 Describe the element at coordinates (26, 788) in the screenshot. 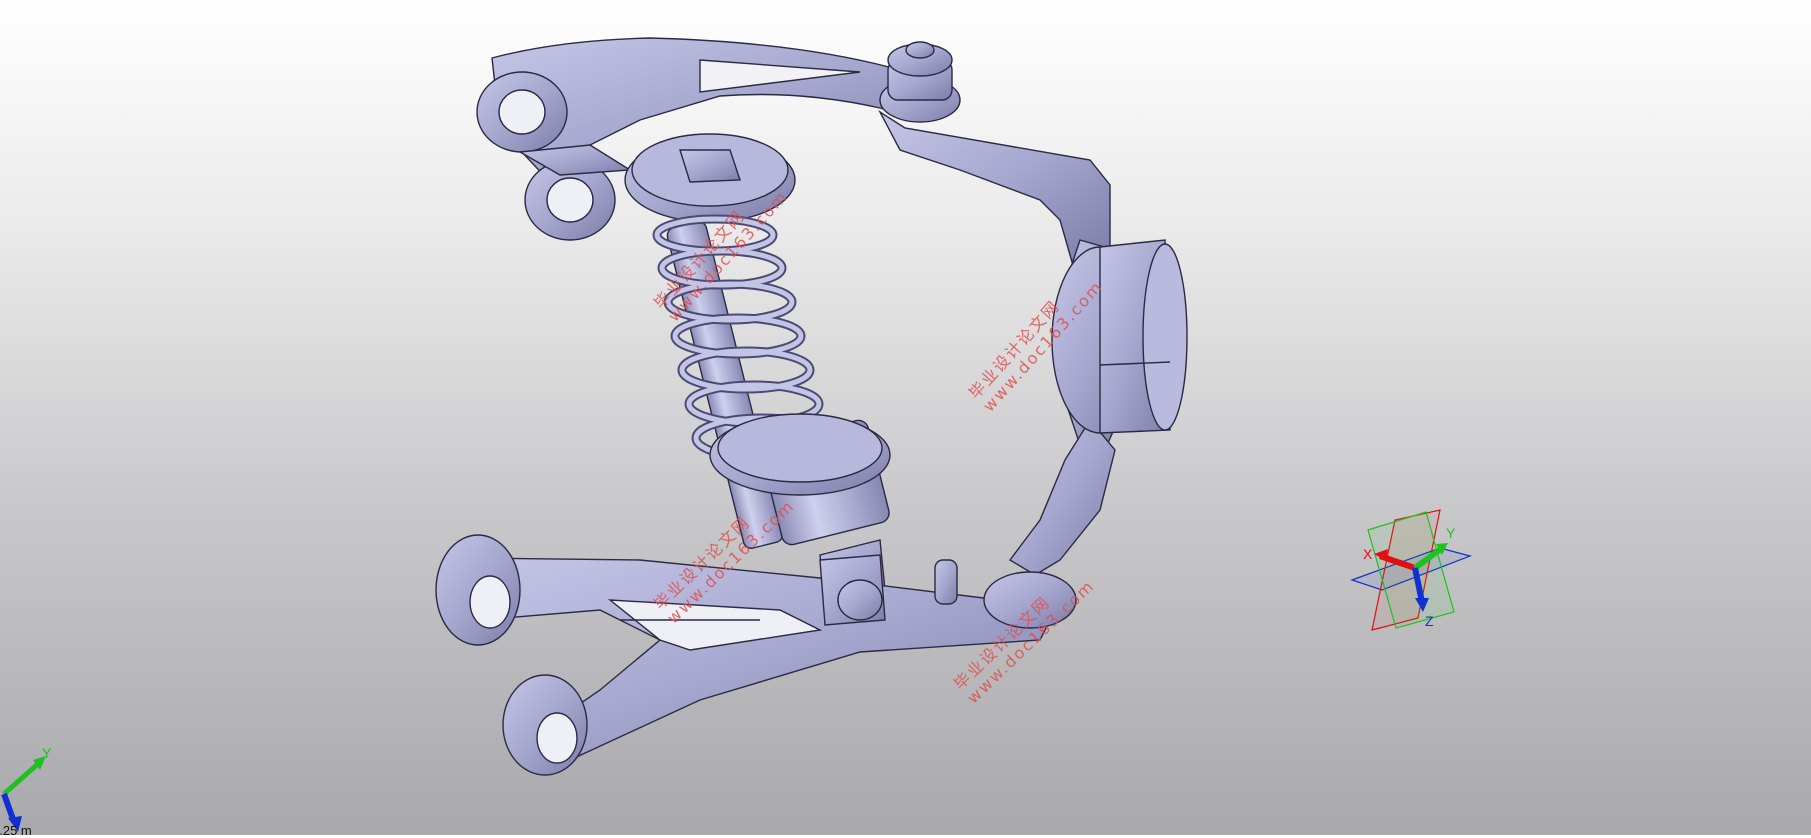

I see `corner-axis-indicator: Y` at that location.